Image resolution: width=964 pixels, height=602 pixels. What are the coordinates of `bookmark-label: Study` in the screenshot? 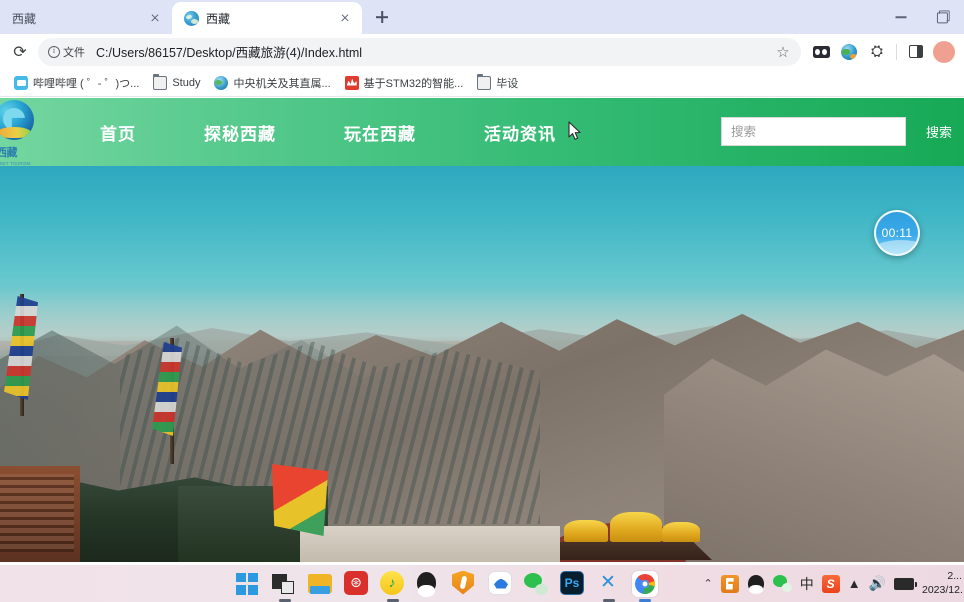 It's located at (186, 82).